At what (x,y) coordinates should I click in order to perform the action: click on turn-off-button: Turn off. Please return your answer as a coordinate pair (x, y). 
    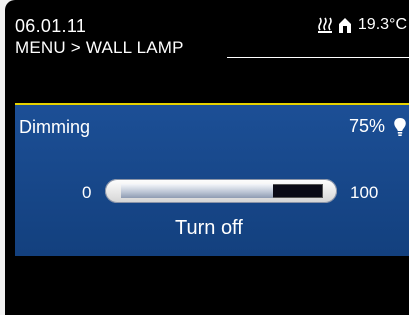
    Looking at the image, I should click on (209, 228).